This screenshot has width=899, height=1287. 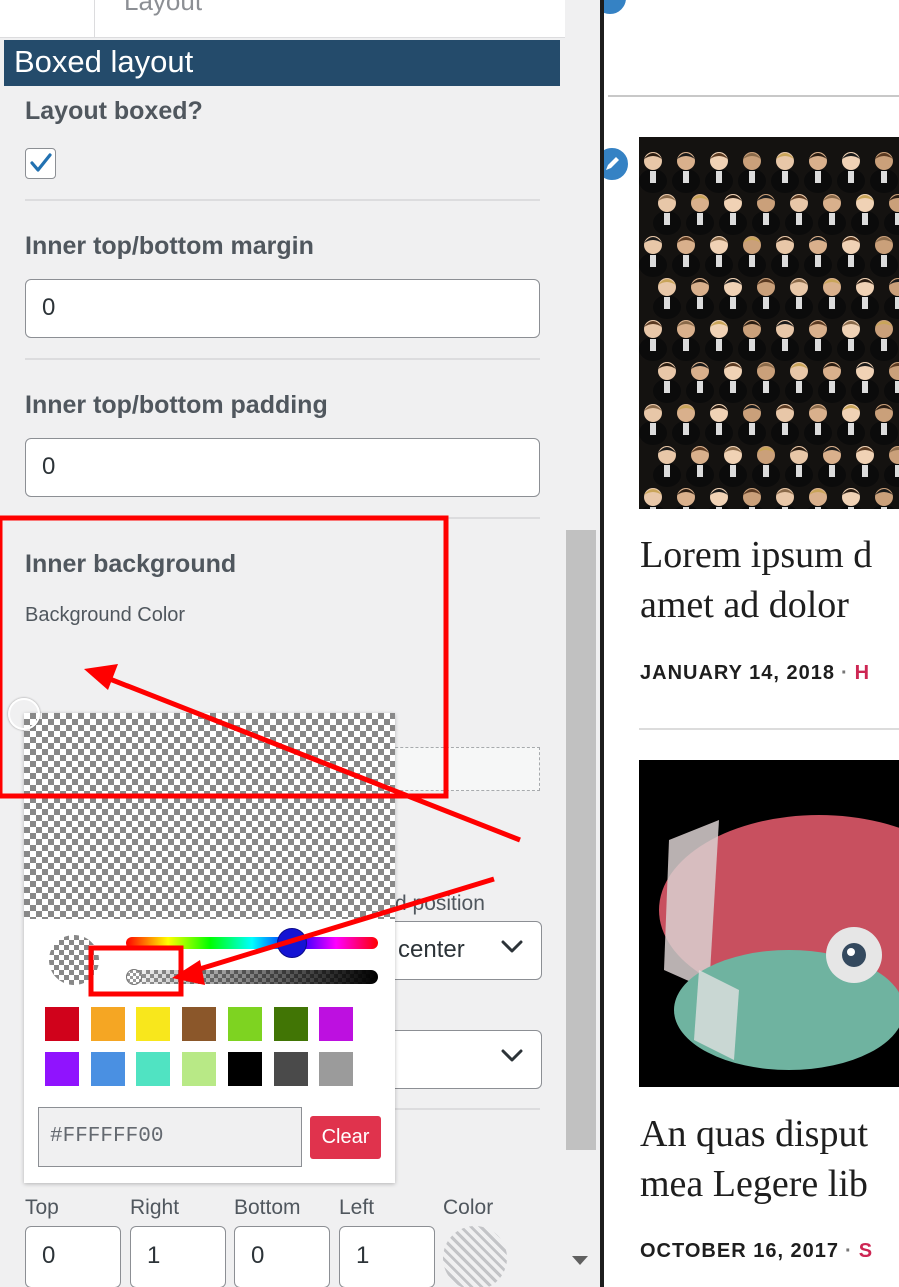 I want to click on saturation-handle, so click(x=24, y=714).